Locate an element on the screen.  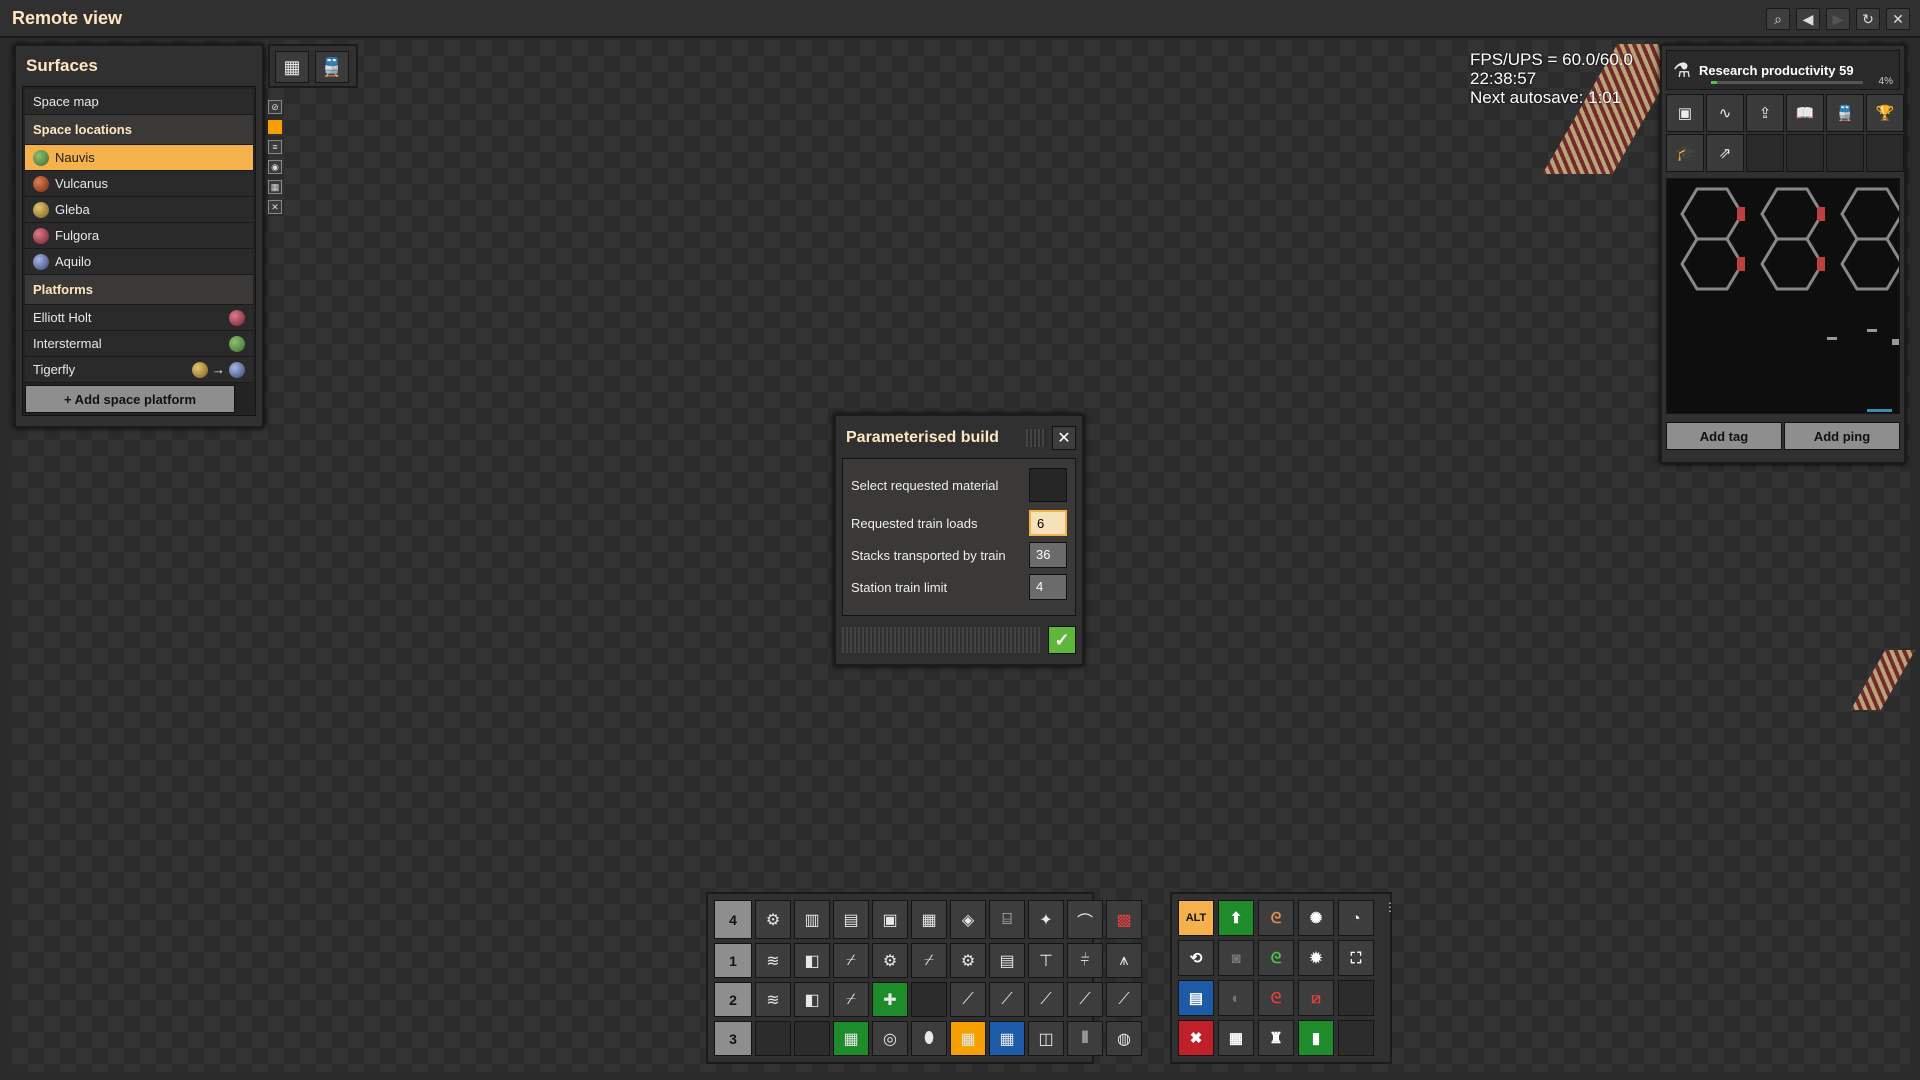
more-options-icon: ⋮ is located at coordinates (1390, 907).